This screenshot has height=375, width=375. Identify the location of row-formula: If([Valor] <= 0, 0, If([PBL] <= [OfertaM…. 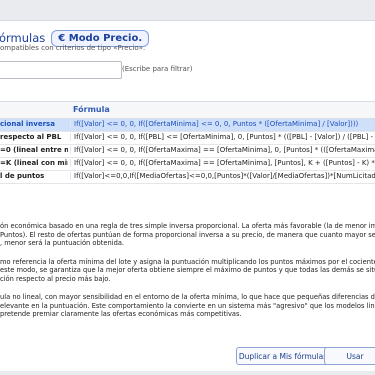
(222, 137).